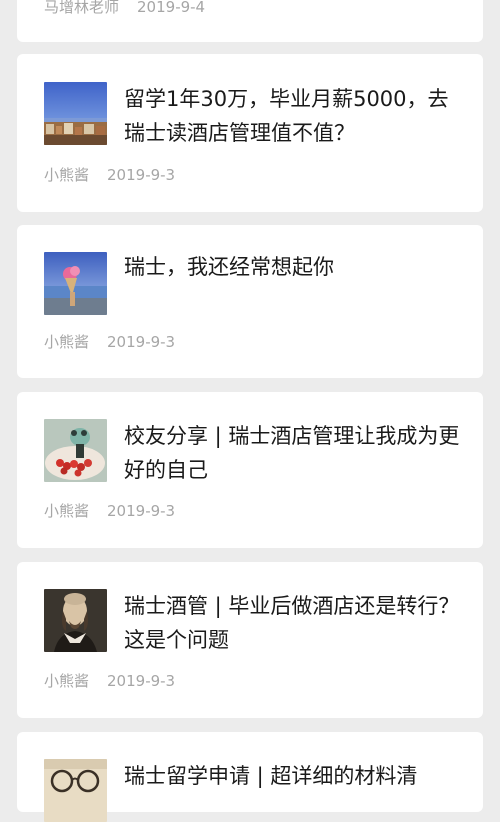  What do you see at coordinates (171, 8) in the screenshot?
I see `article-date: 2019-9-4` at bounding box center [171, 8].